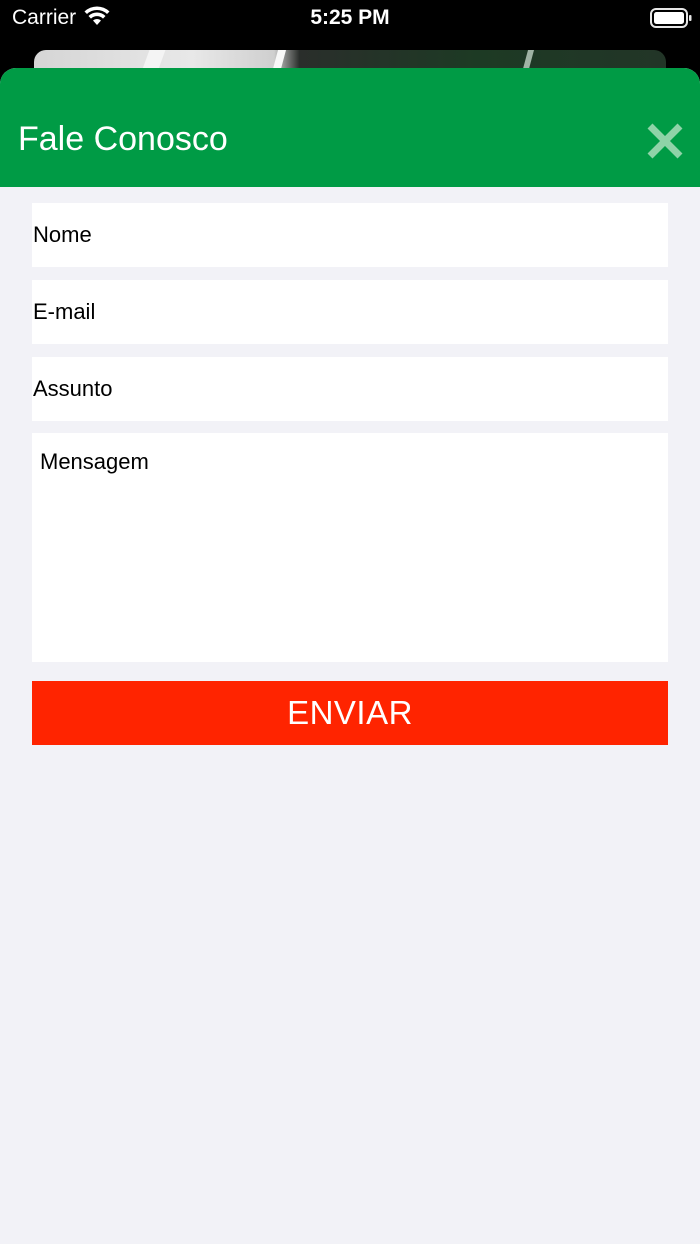  What do you see at coordinates (350, 235) in the screenshot?
I see `name-field` at bounding box center [350, 235].